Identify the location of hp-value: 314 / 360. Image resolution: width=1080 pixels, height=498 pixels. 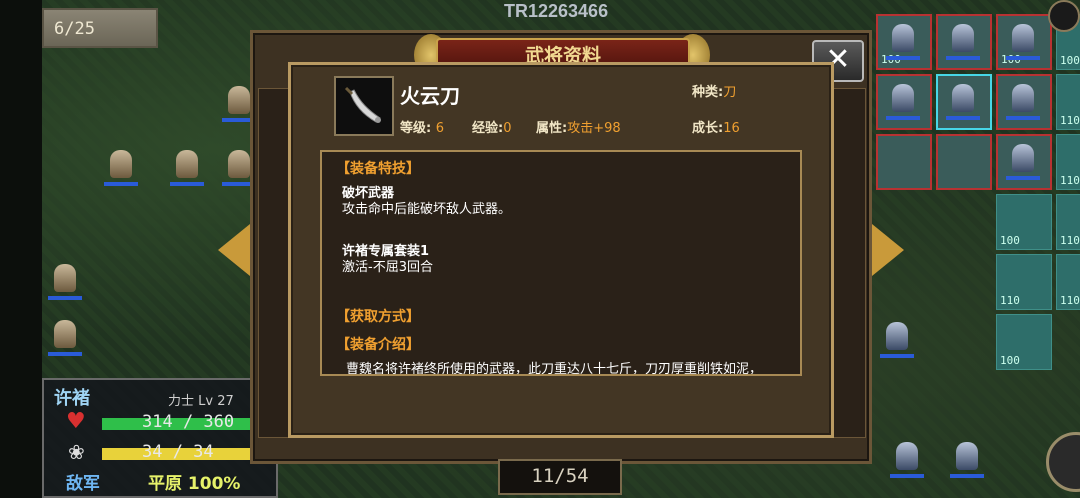
(188, 422).